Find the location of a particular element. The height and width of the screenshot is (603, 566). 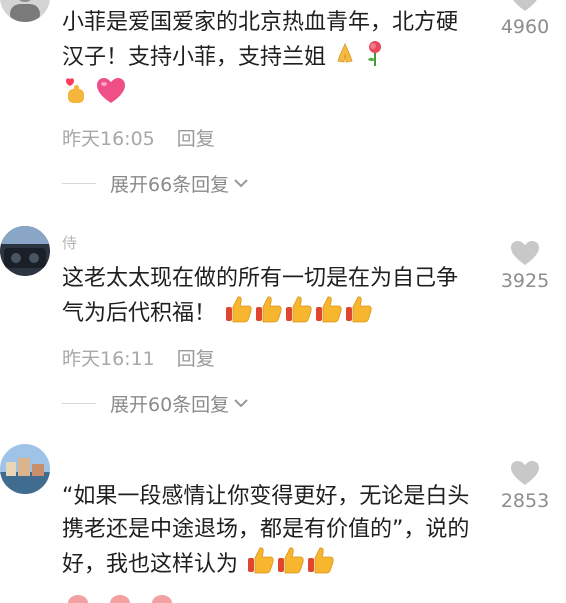

comment-text: 小菲是爱国爱家的北京热血青年，北方硬汉子！支持小菲，支持兰姐 is located at coordinates (267, 60).